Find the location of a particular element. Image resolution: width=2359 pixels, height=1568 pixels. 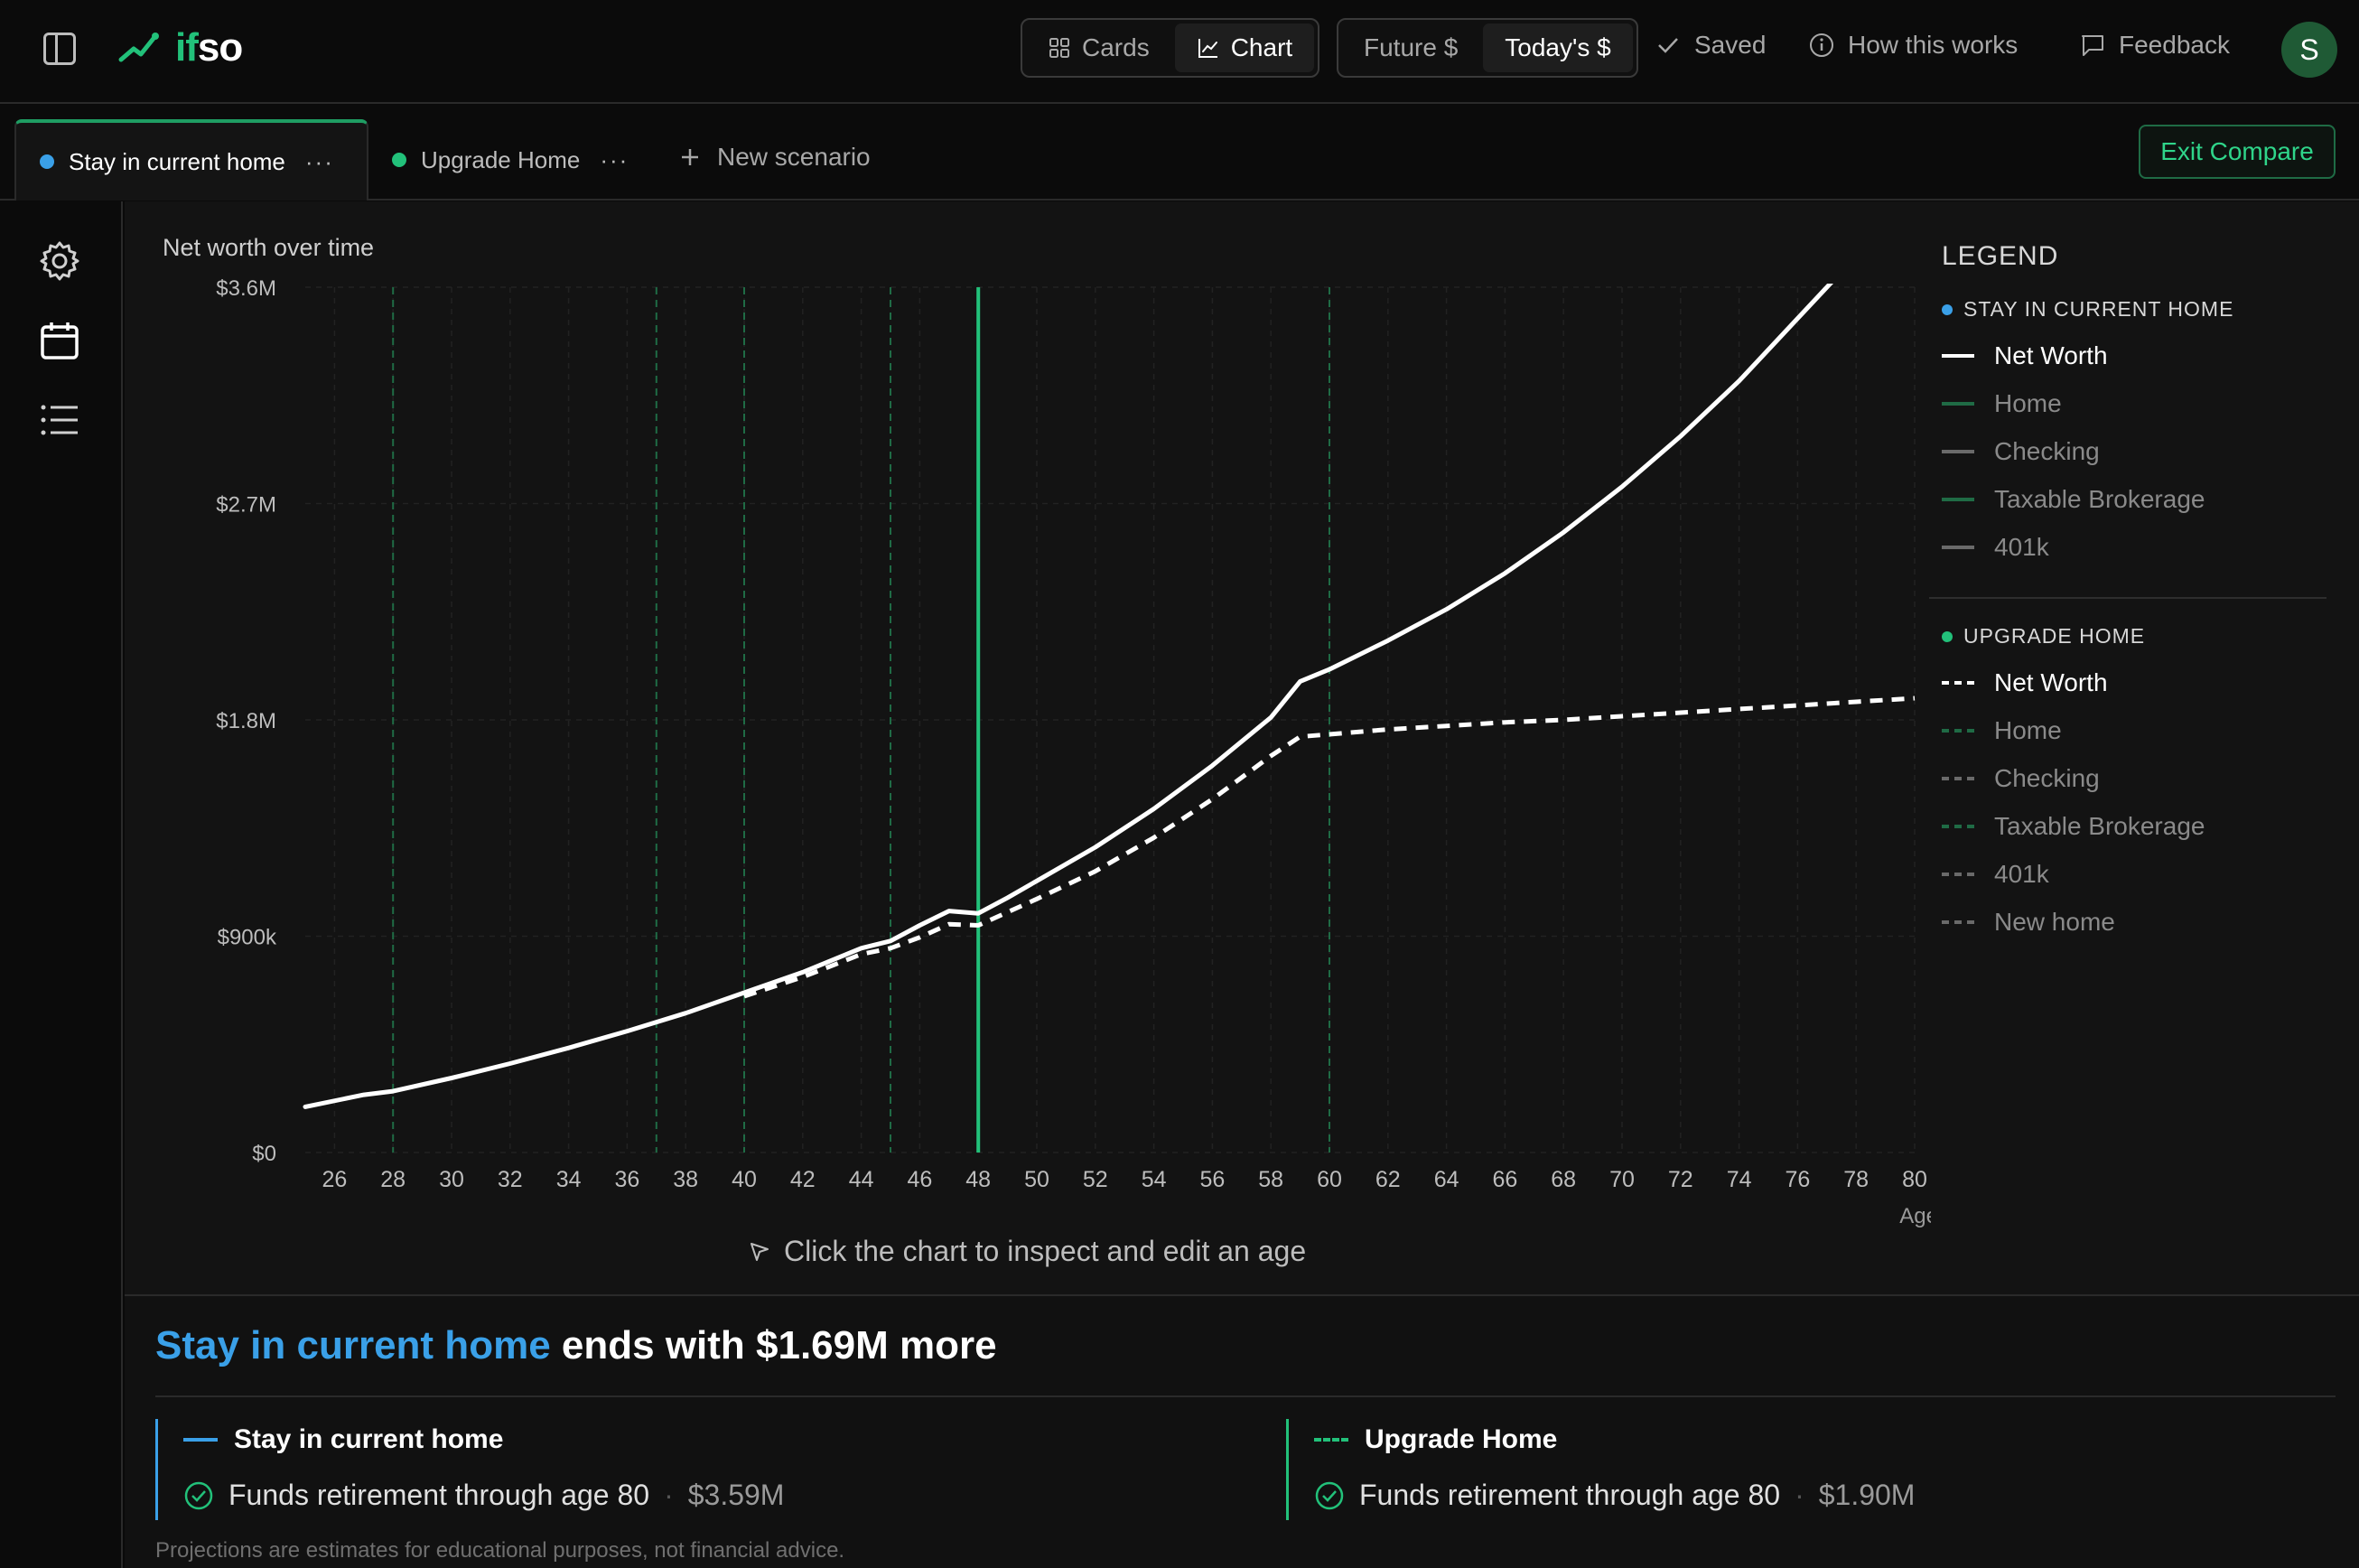

cursor-icon is located at coordinates (760, 1251).